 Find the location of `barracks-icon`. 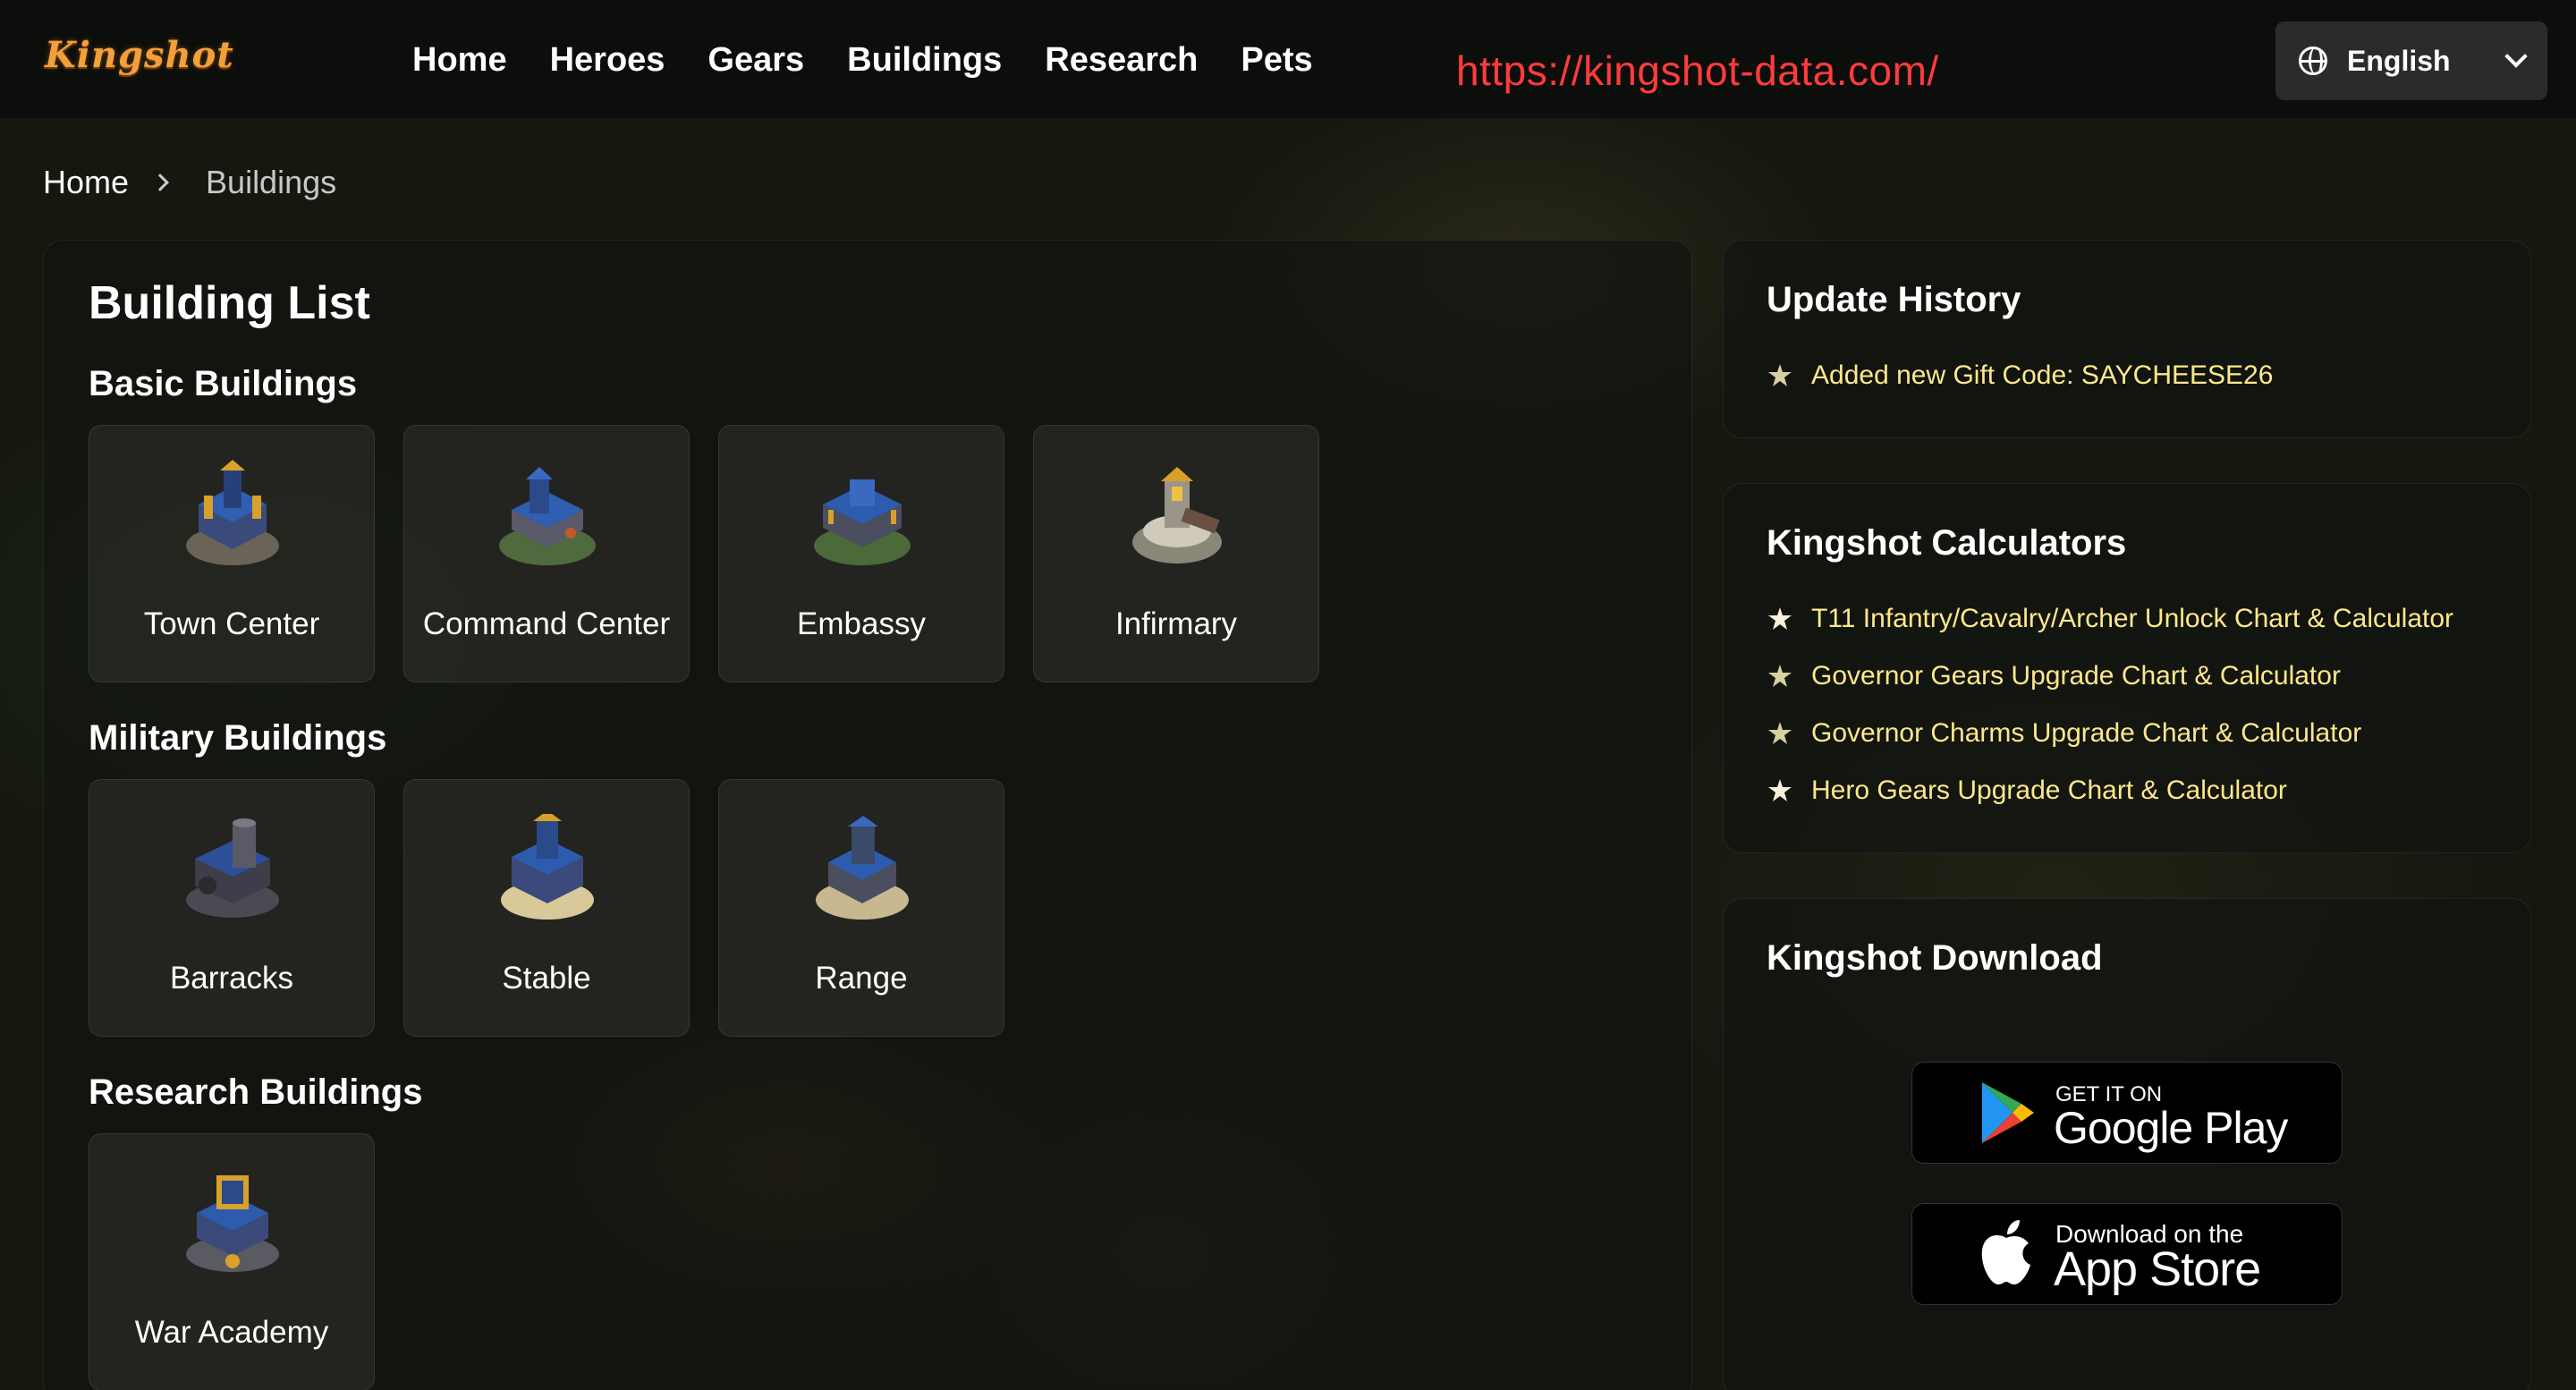

barracks-icon is located at coordinates (232, 868).